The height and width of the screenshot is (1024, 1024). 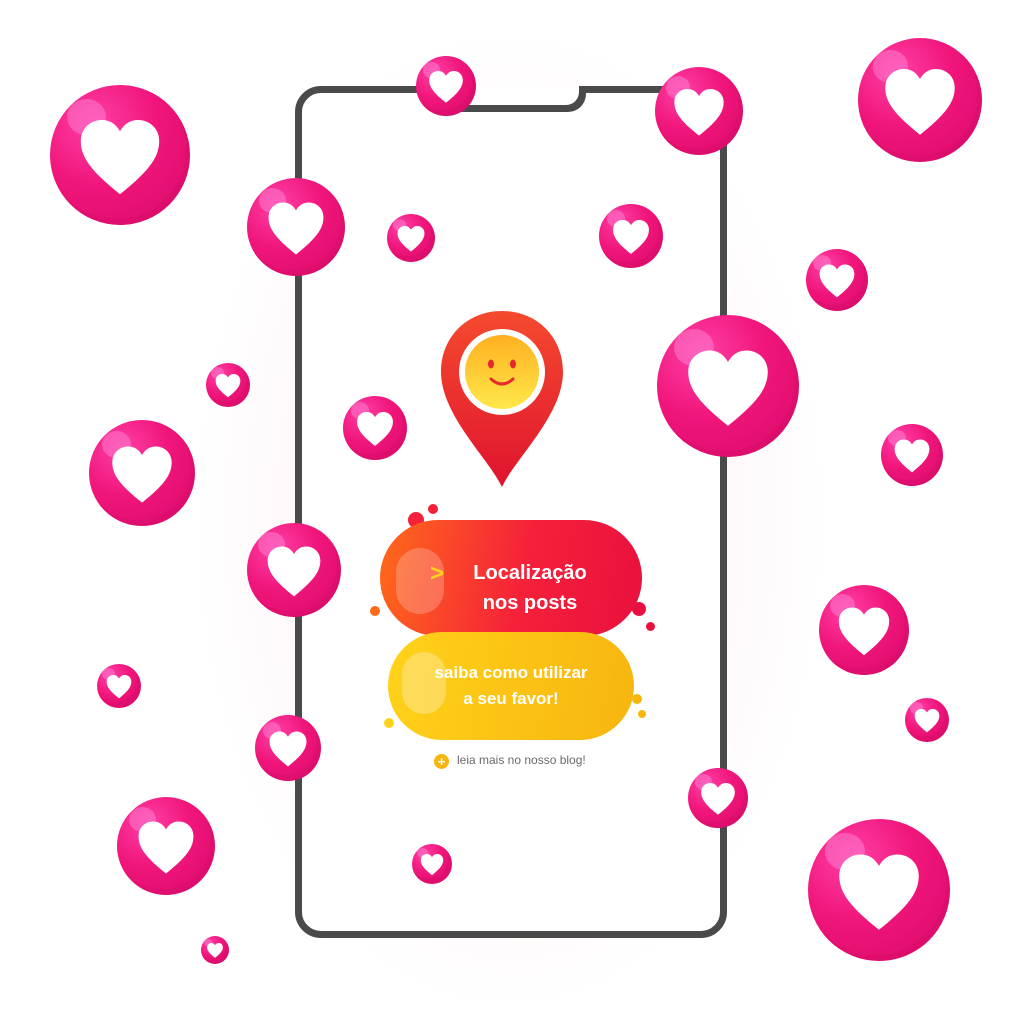 What do you see at coordinates (530, 573) in the screenshot?
I see `label-line: Localização` at bounding box center [530, 573].